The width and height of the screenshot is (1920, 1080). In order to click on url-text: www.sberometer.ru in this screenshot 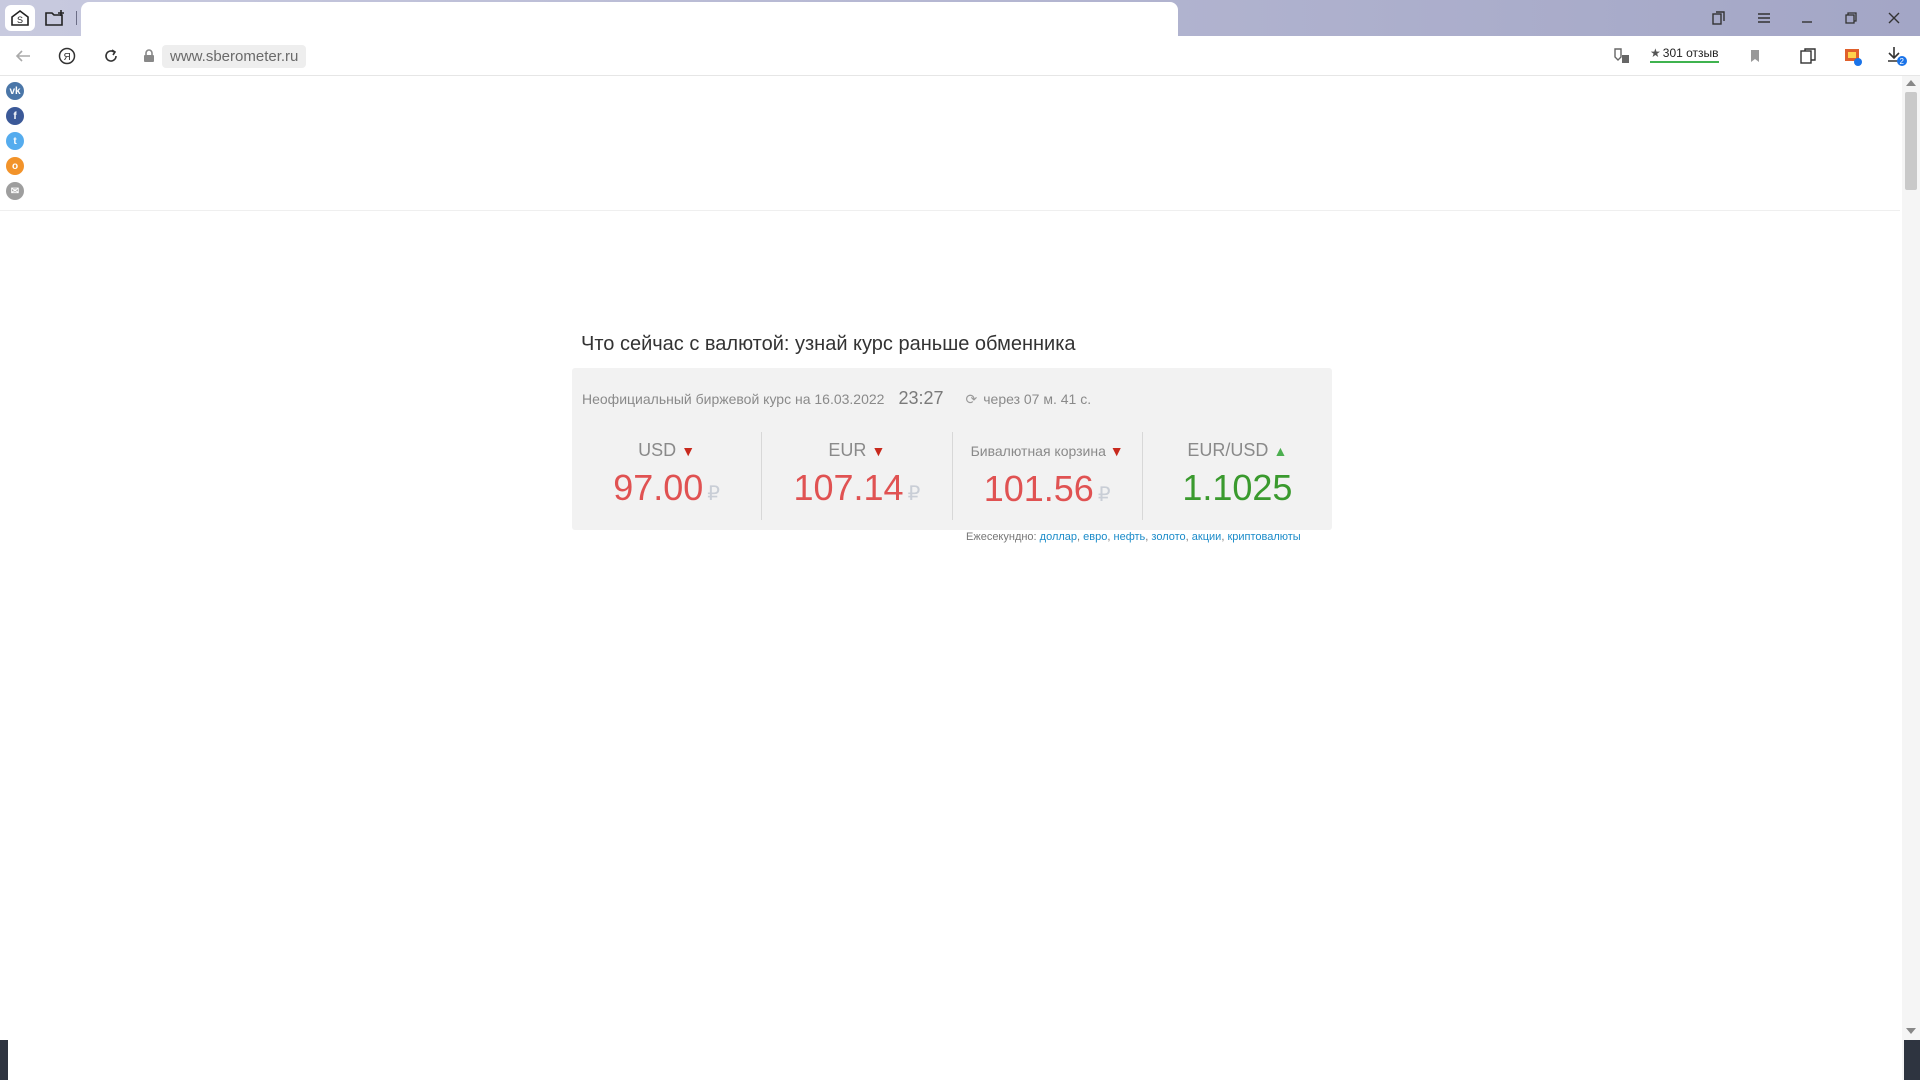, I will do `click(234, 56)`.